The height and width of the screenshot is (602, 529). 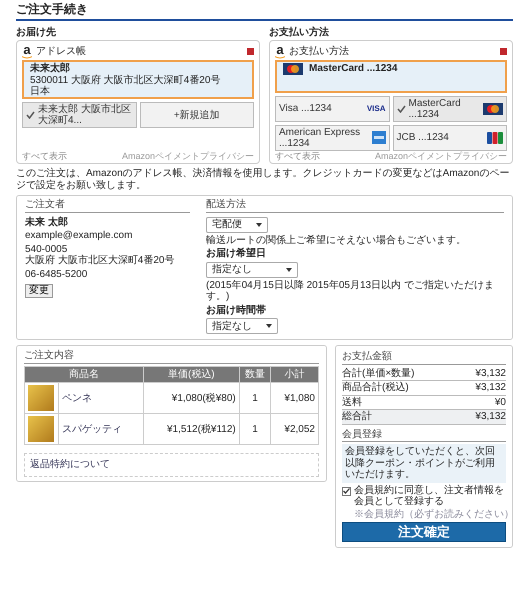 What do you see at coordinates (357, 417) in the screenshot?
I see `summary-label: 総合計` at bounding box center [357, 417].